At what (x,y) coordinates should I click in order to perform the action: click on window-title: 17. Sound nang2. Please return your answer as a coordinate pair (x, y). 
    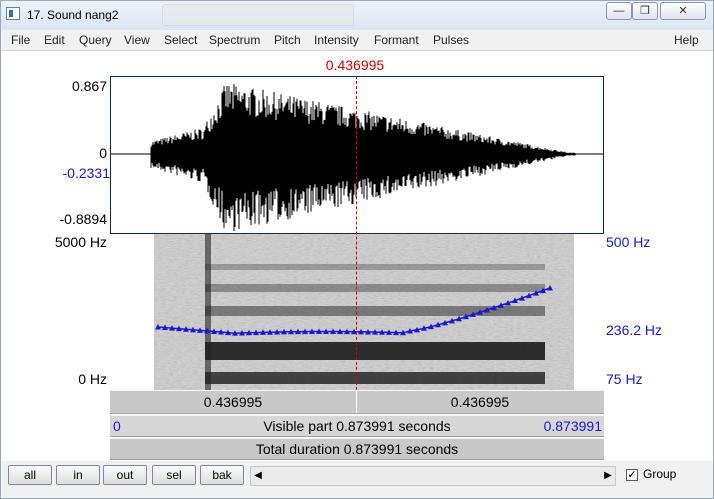
    Looking at the image, I should click on (73, 15).